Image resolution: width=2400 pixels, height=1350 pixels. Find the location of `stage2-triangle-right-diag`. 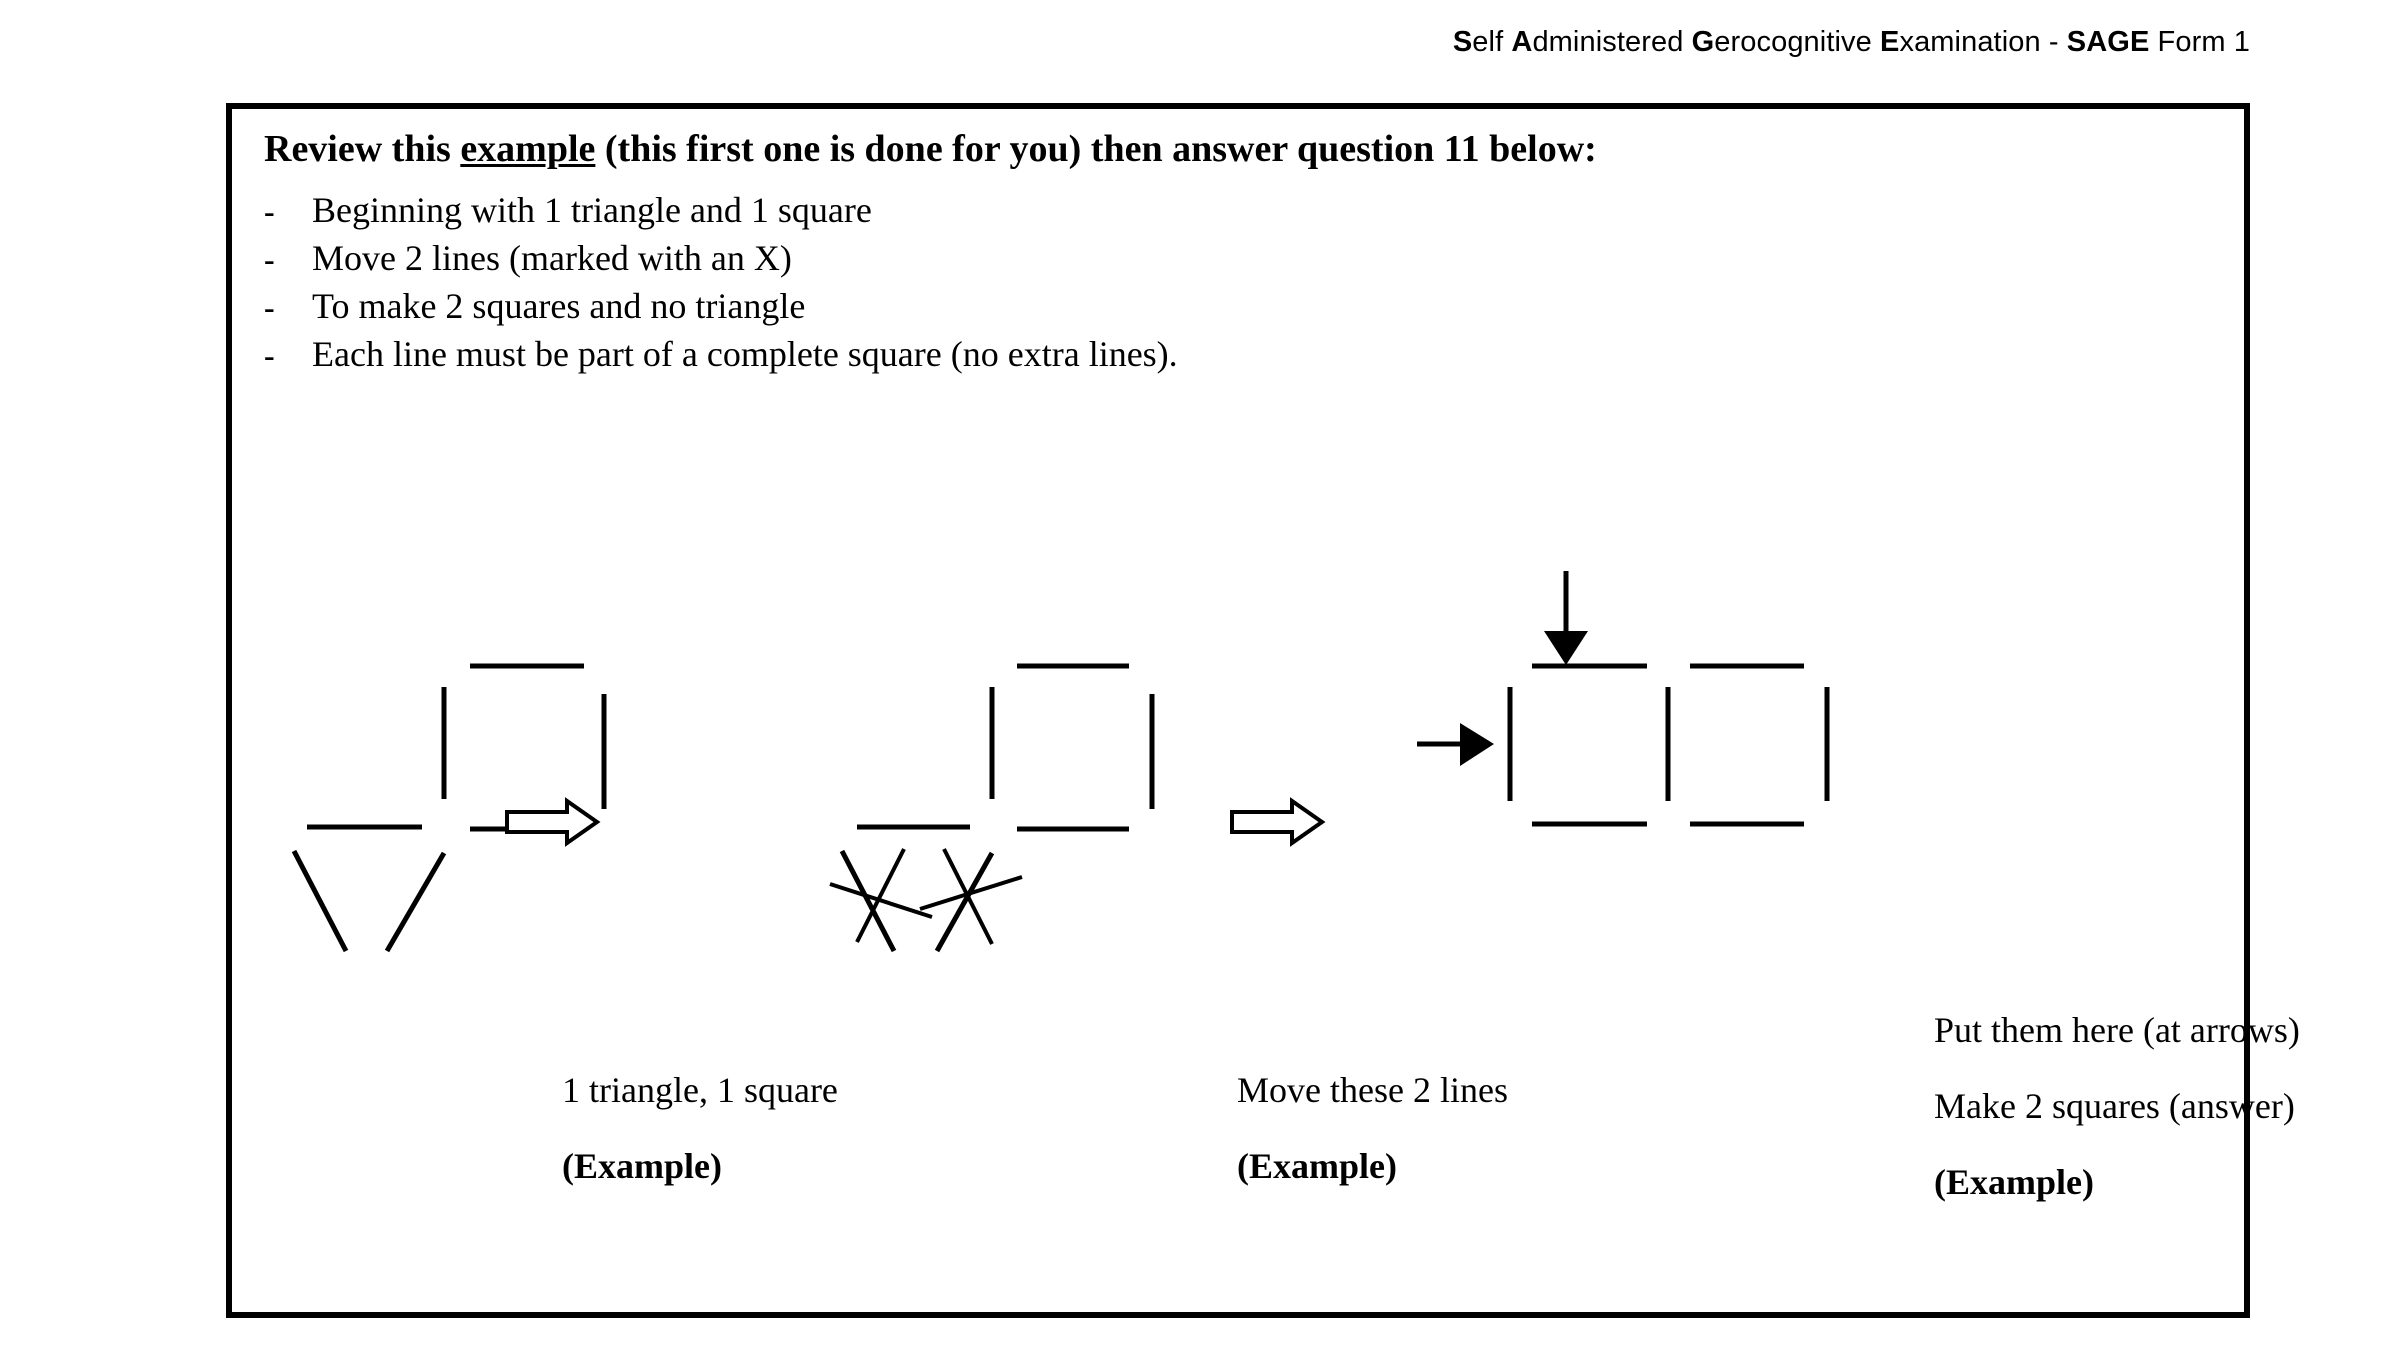

stage2-triangle-right-diag is located at coordinates (964, 902).